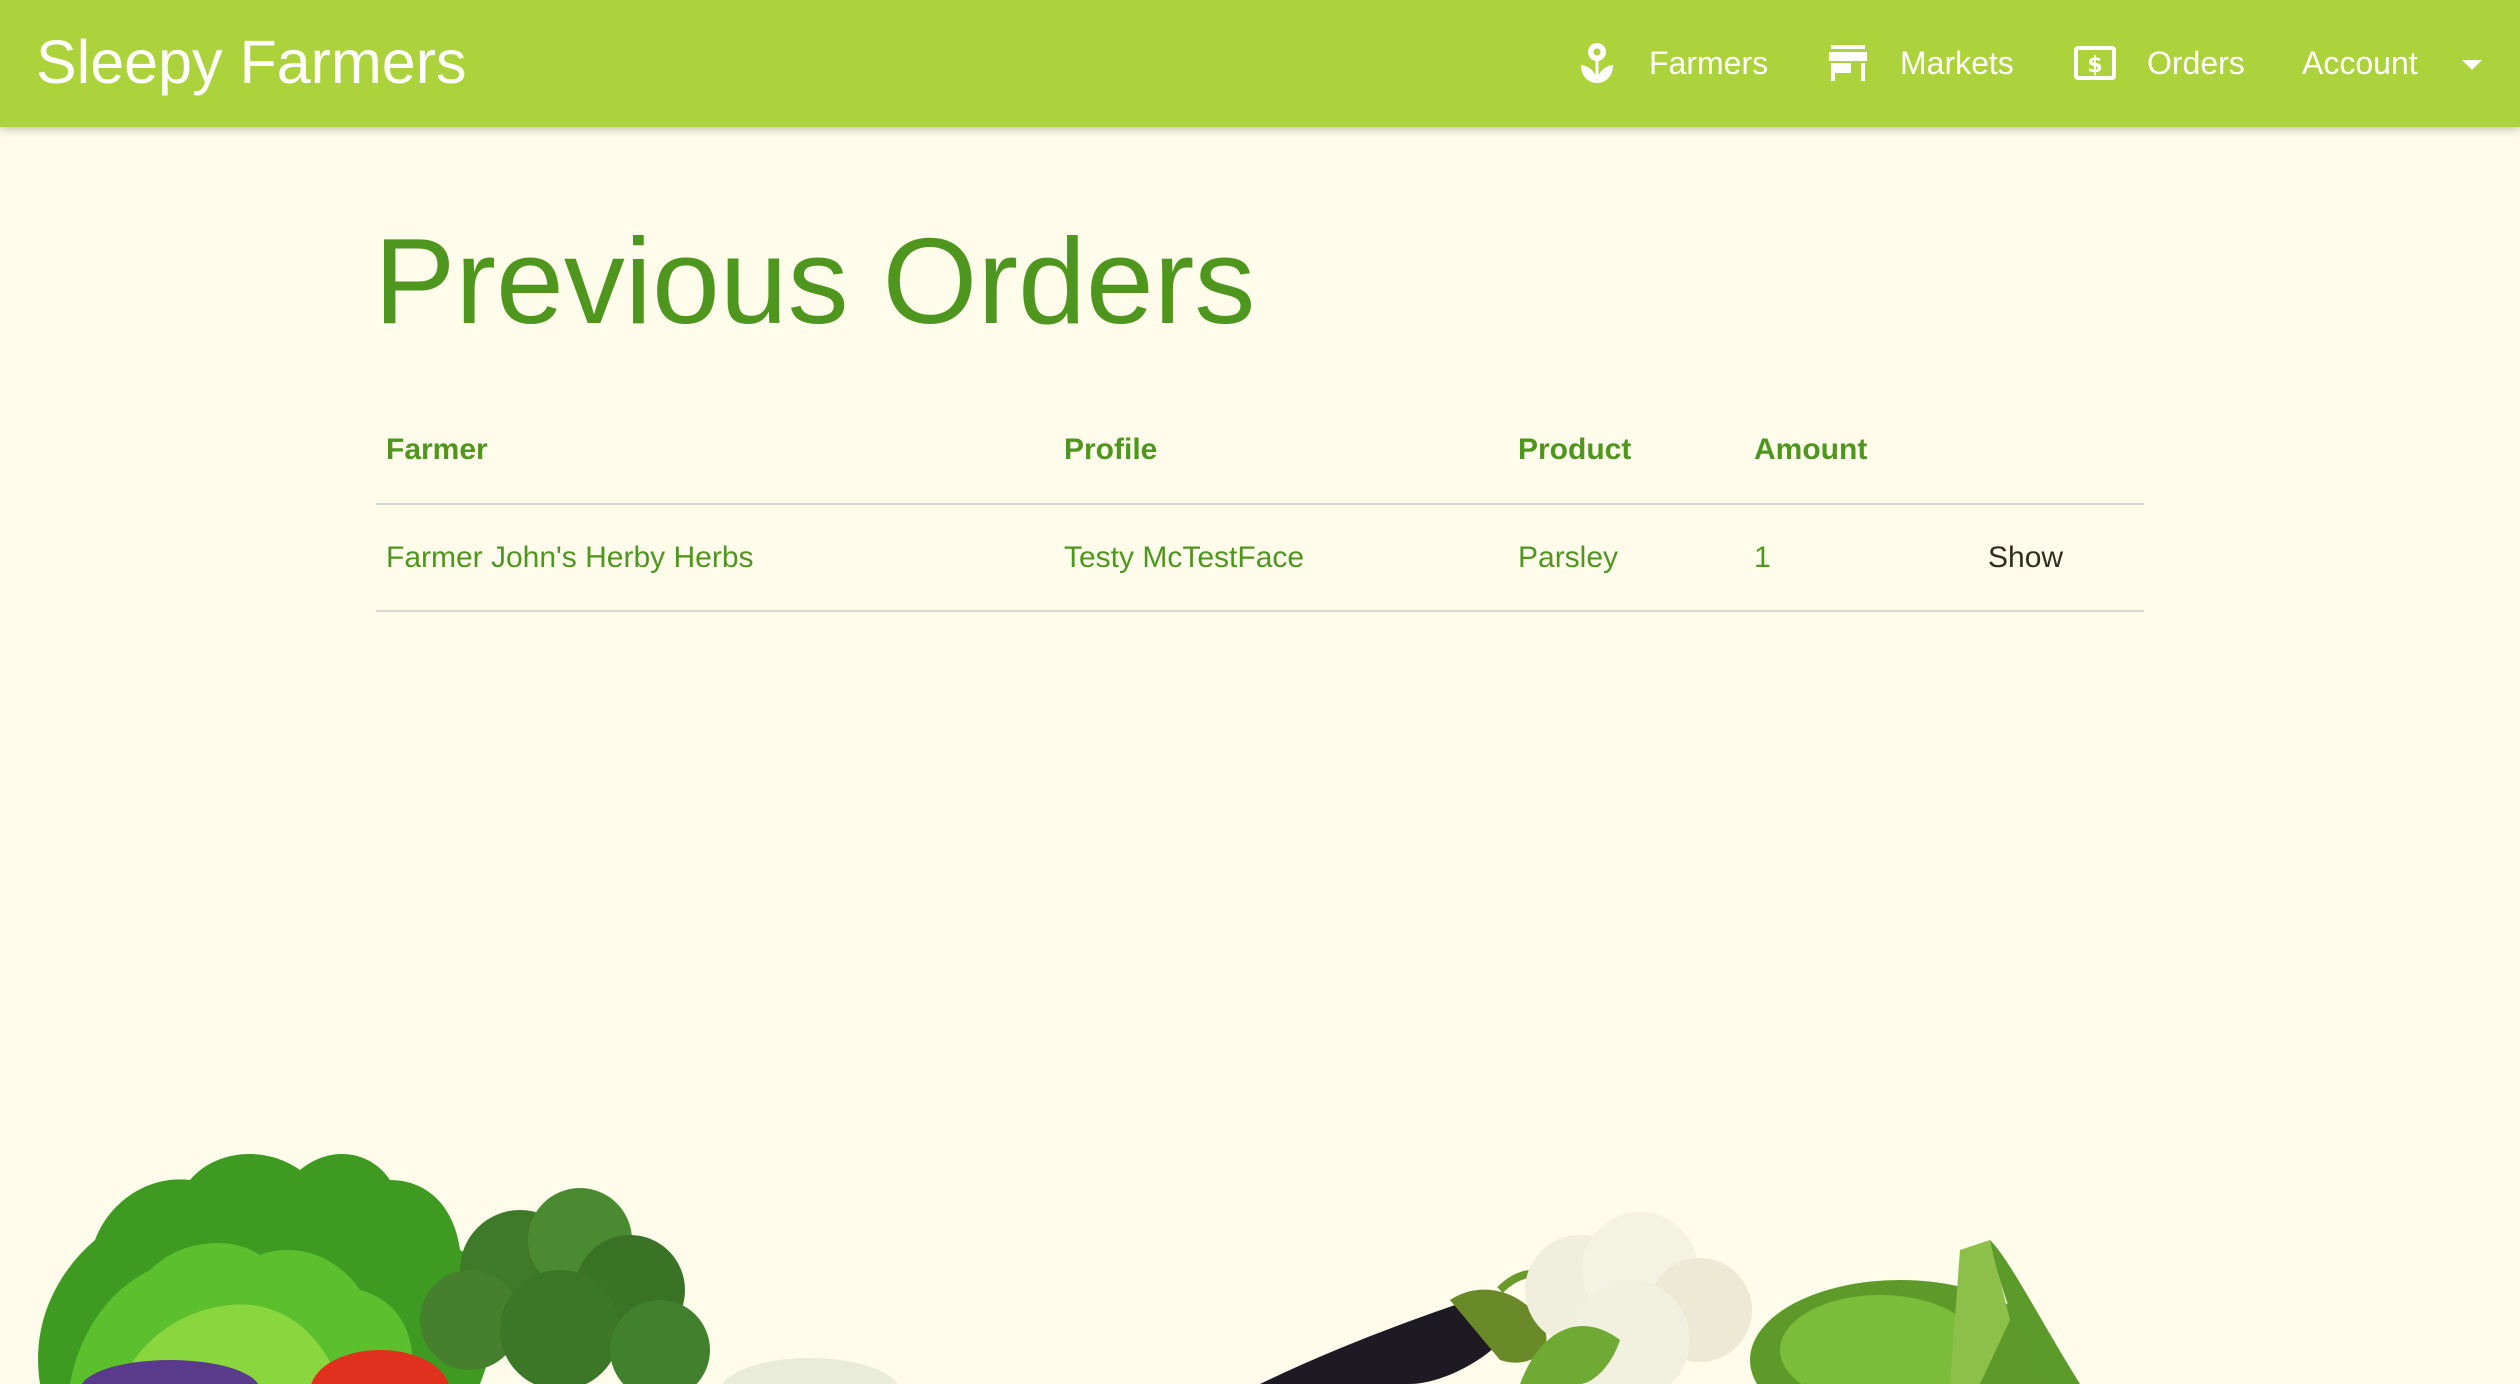 The height and width of the screenshot is (1384, 2520). What do you see at coordinates (565, 1286) in the screenshot?
I see `broccoli-icon` at bounding box center [565, 1286].